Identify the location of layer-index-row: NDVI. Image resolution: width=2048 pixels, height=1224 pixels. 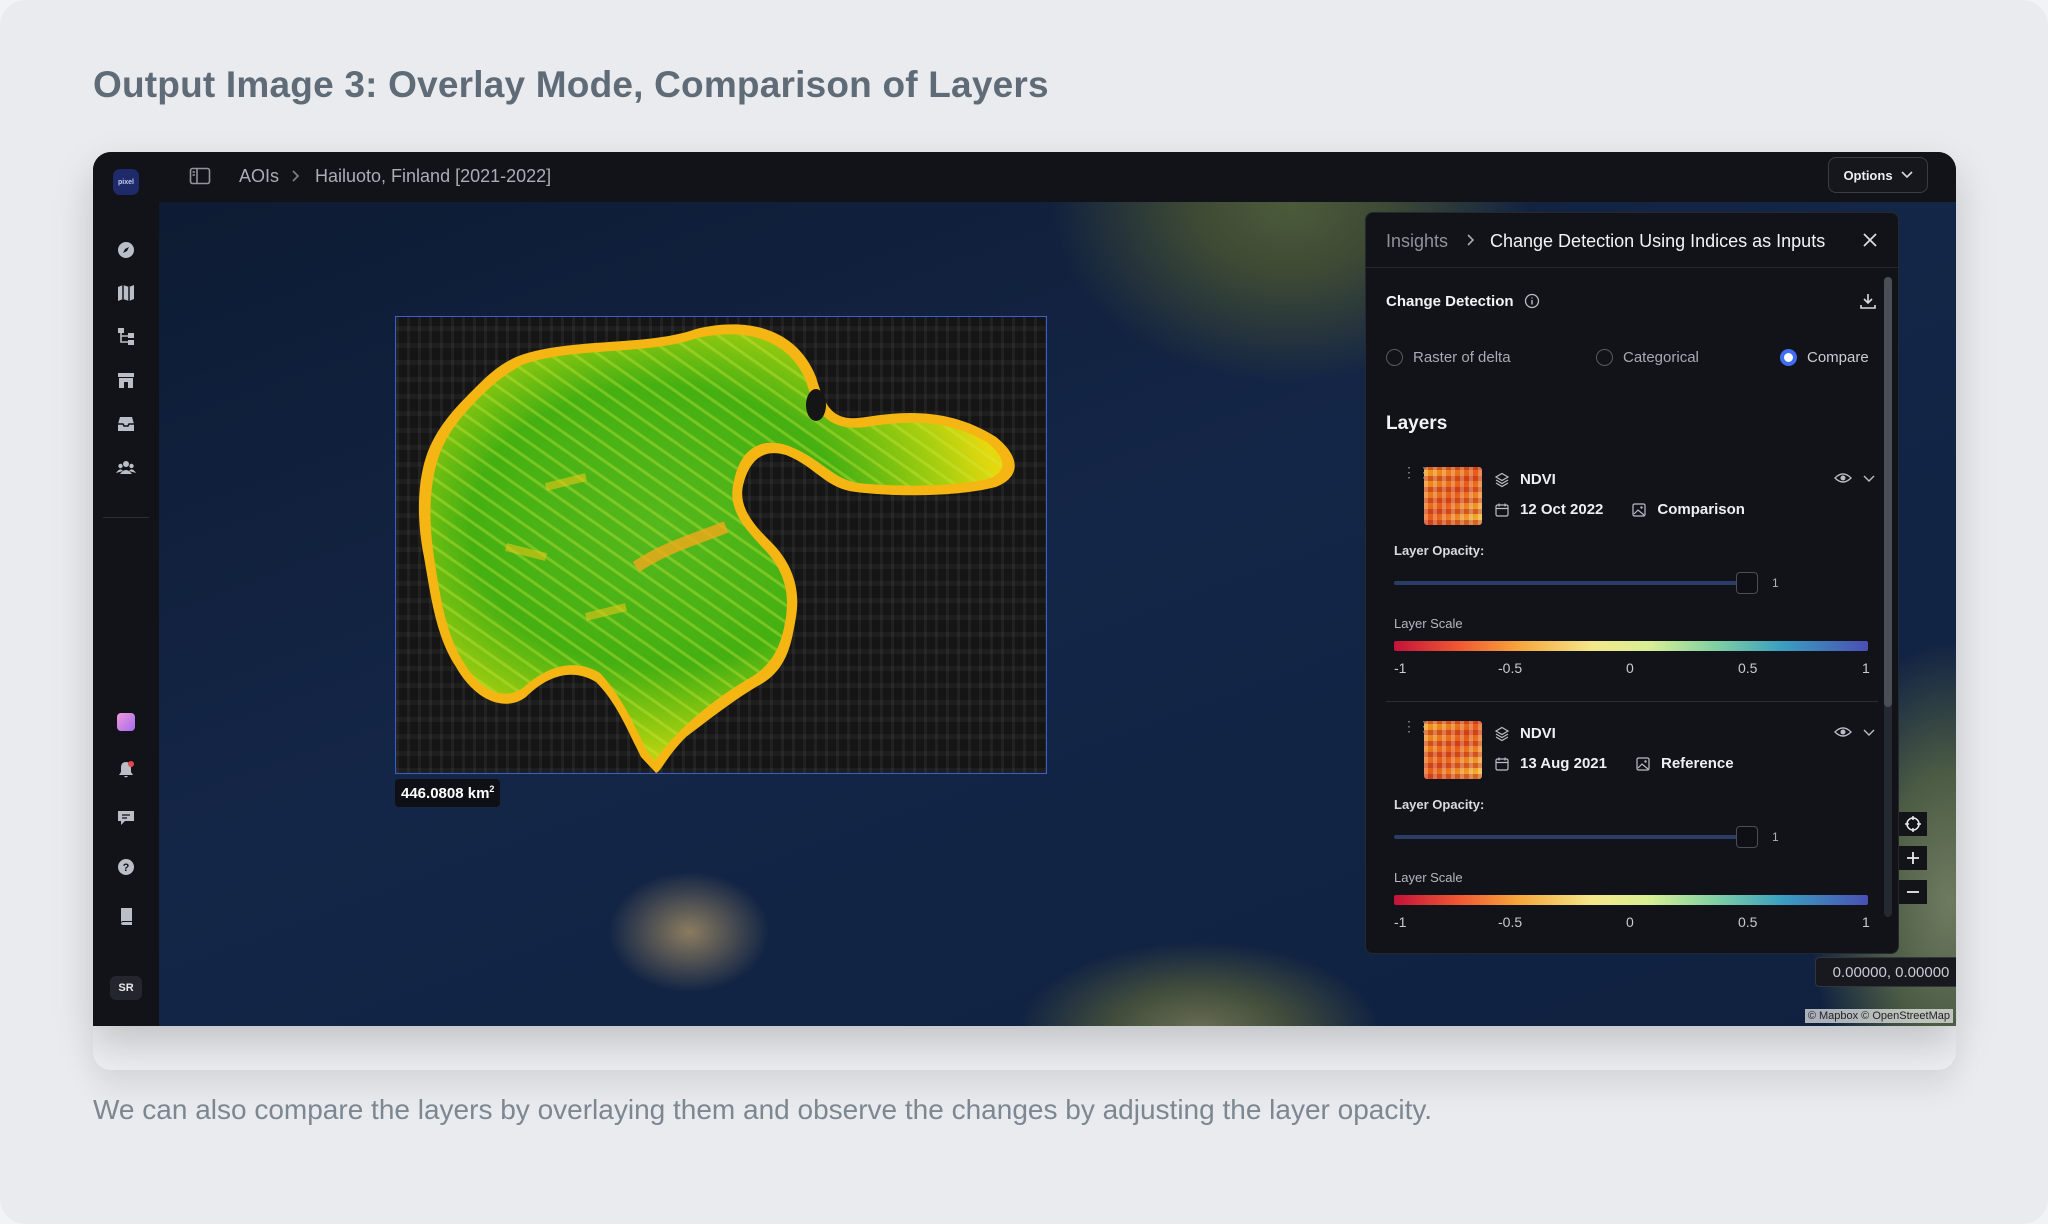
(1525, 733).